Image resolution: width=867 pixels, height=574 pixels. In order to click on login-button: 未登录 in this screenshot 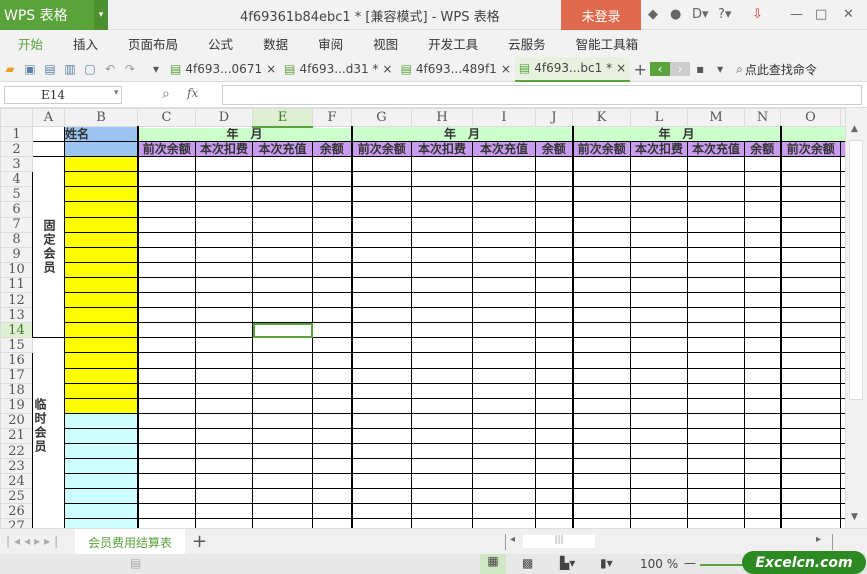, I will do `click(601, 15)`.